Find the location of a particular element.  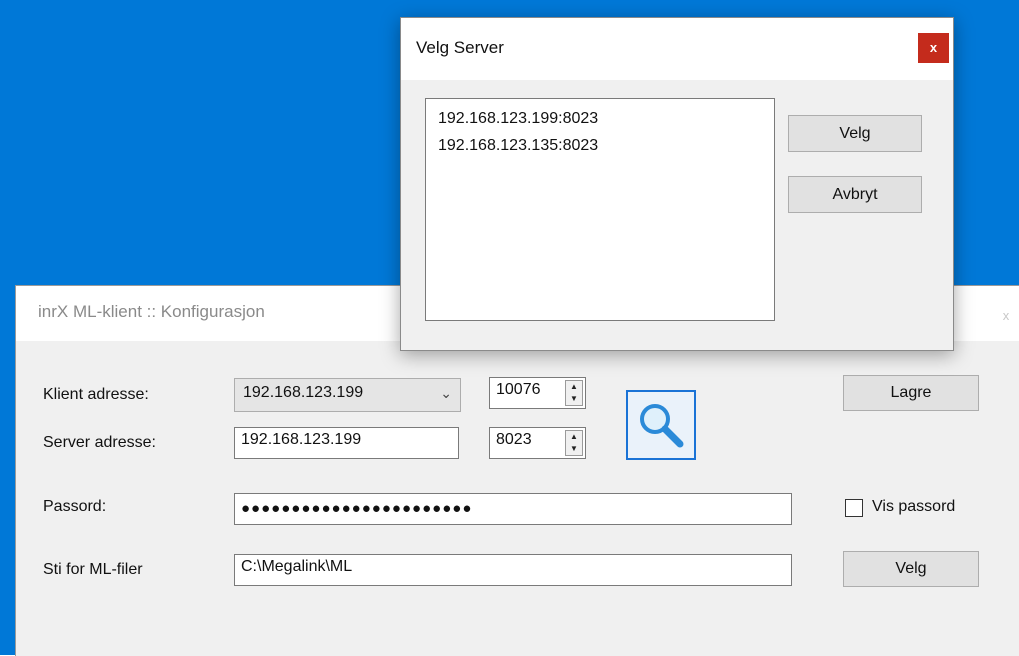

chevron-down-icon: ⌄ is located at coordinates (446, 393).